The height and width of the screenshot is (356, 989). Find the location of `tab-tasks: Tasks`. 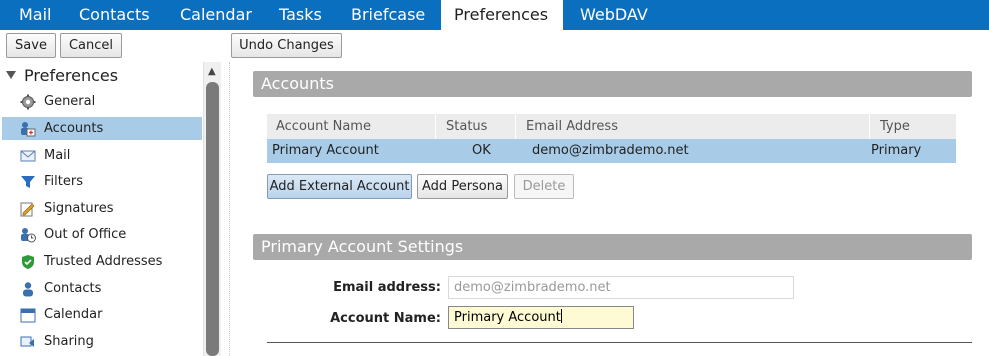

tab-tasks: Tasks is located at coordinates (300, 15).